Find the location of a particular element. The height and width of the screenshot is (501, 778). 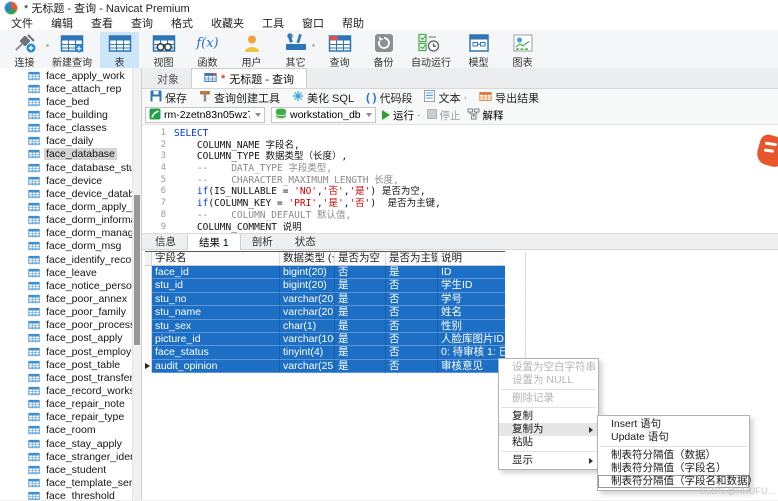

cell: 姓名 is located at coordinates (482, 313).